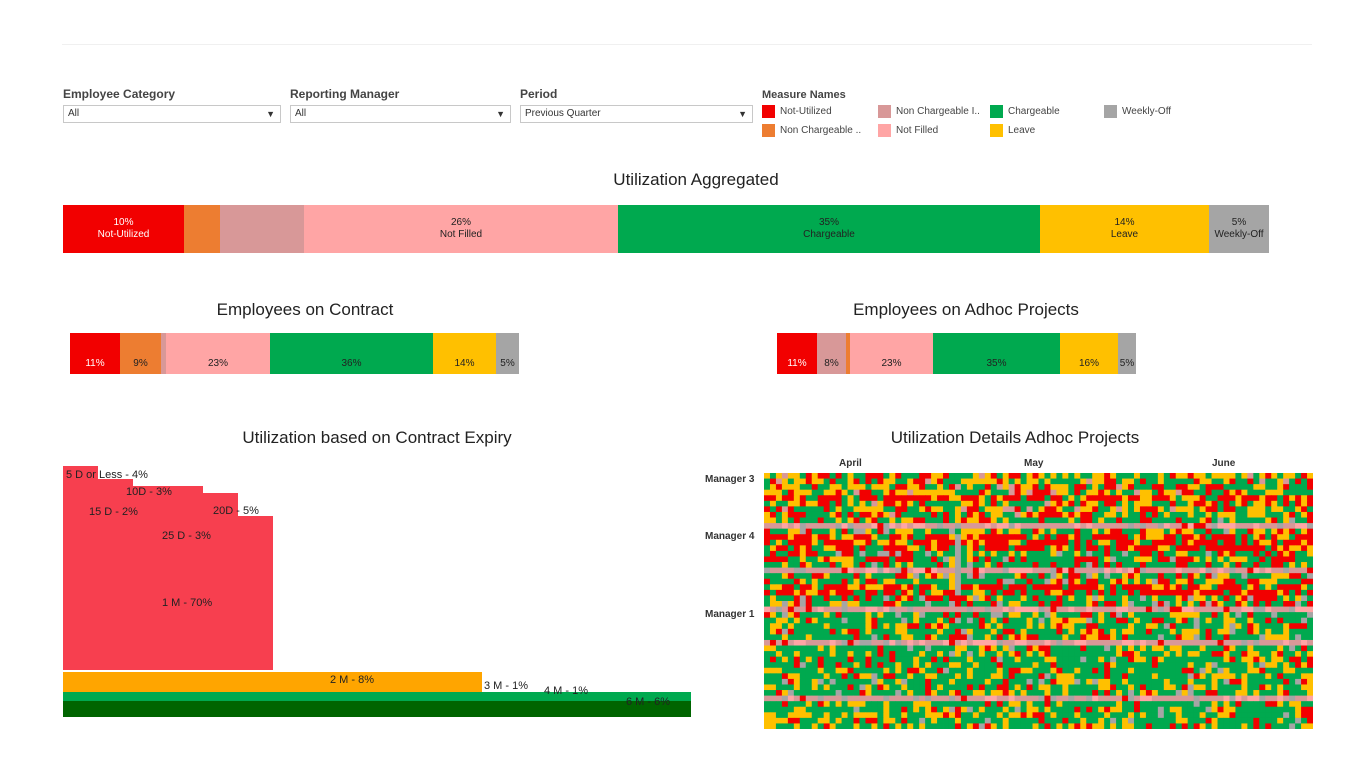 This screenshot has height=768, width=1366. What do you see at coordinates (400, 114) in the screenshot?
I see `reporting-manager-select: All ▼` at bounding box center [400, 114].